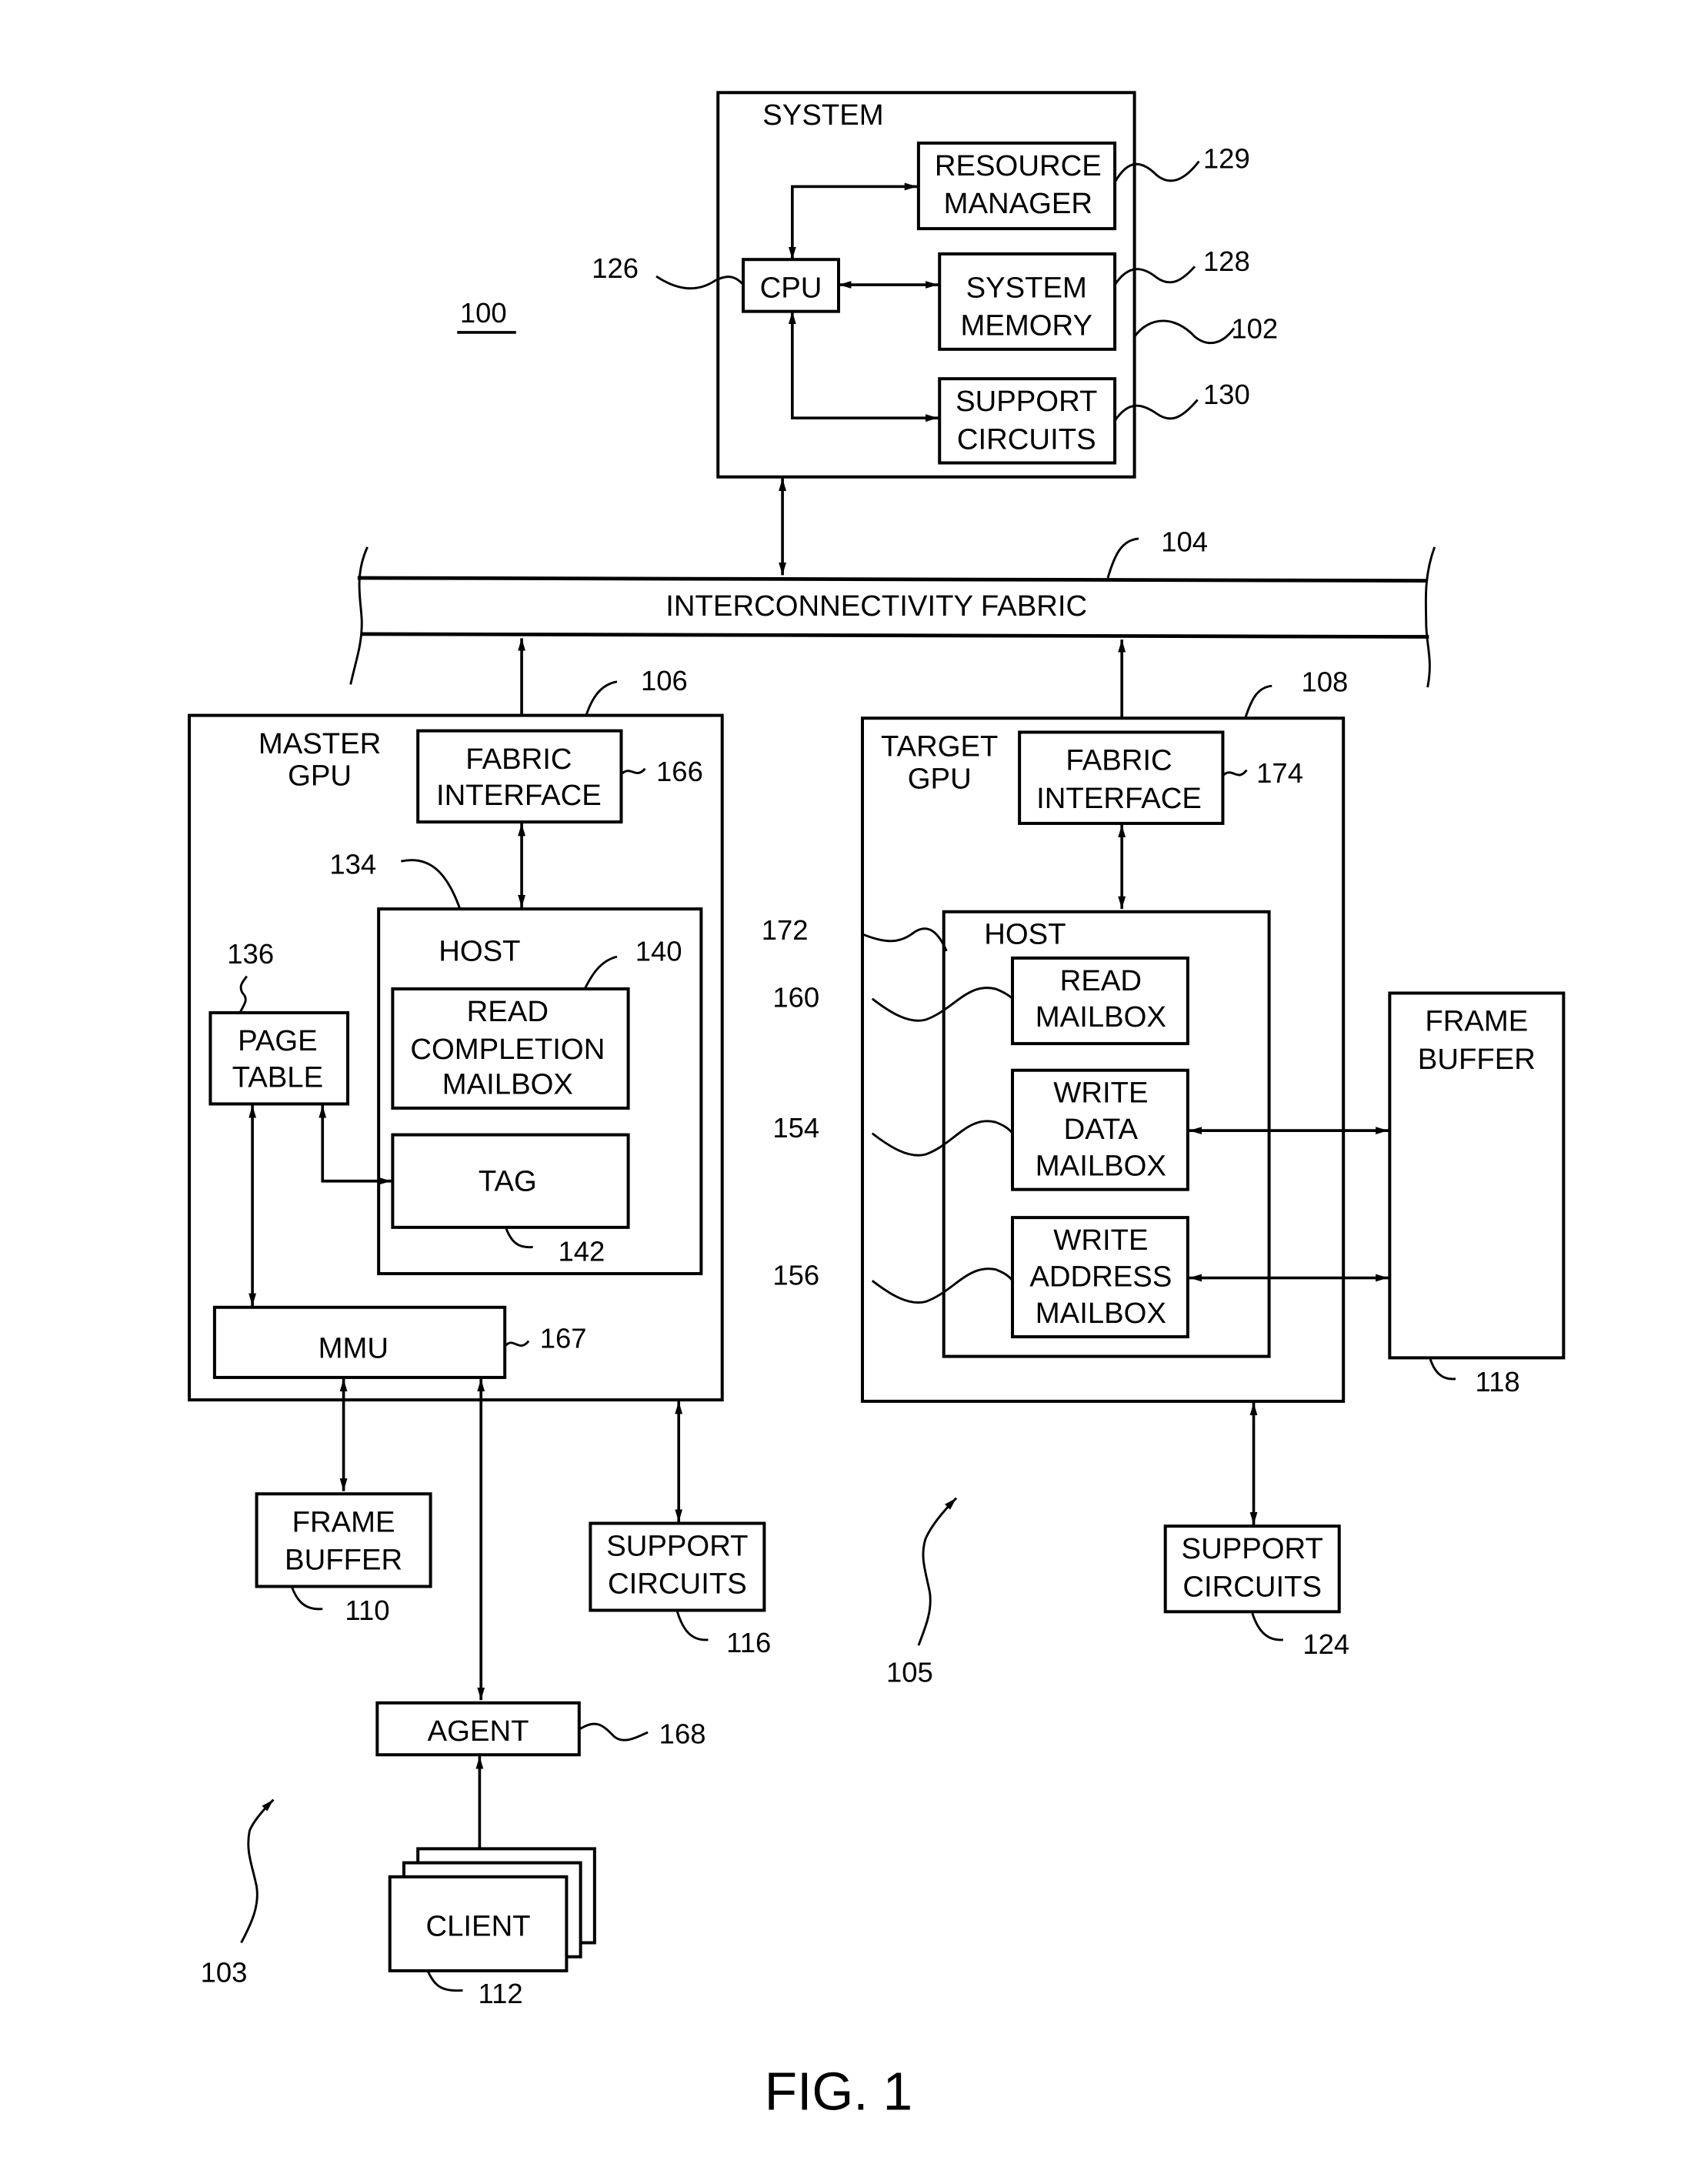 The width and height of the screenshot is (1701, 2184). What do you see at coordinates (519, 796) in the screenshot?
I see `master-fabric-interface-label-2: INTERFACE` at bounding box center [519, 796].